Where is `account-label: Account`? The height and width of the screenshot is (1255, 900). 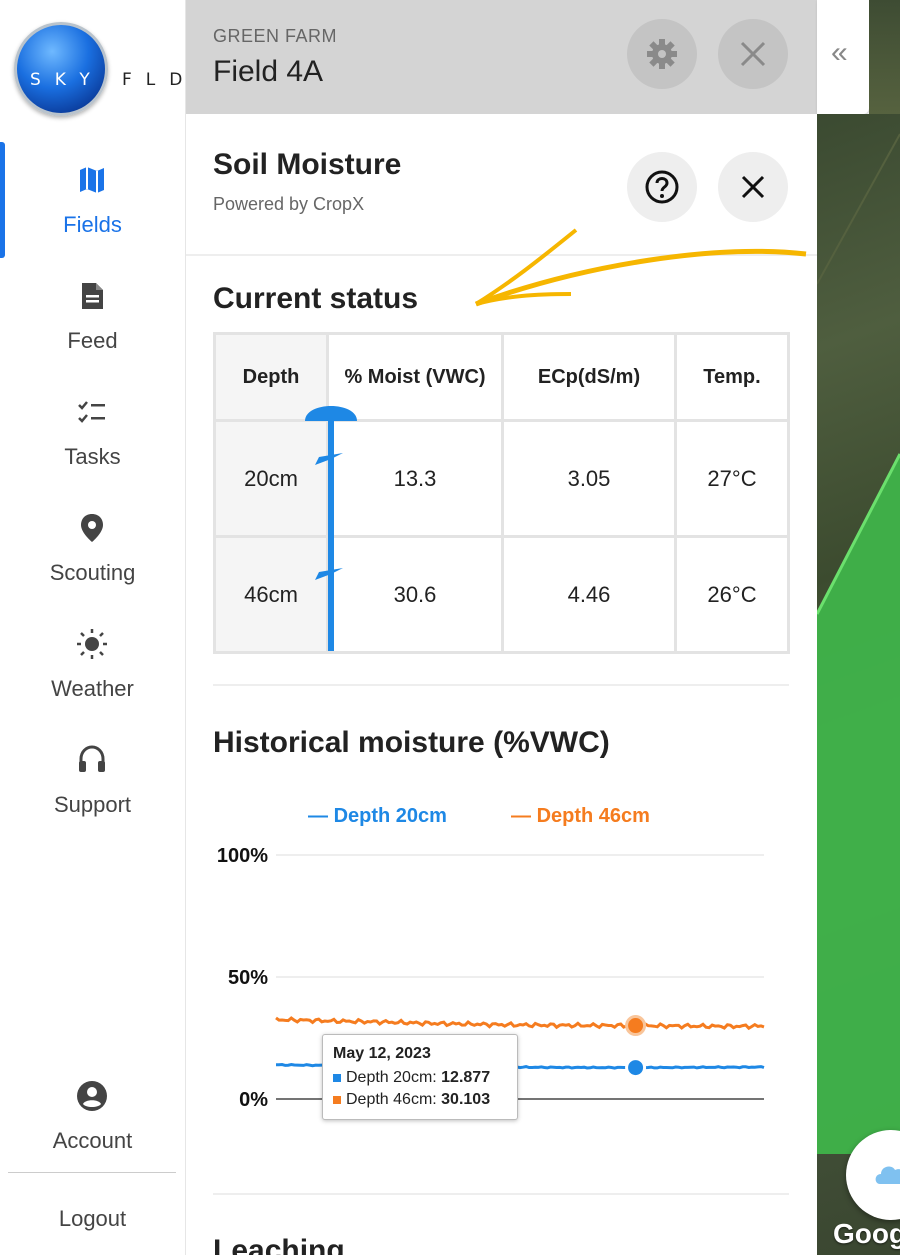
account-label: Account is located at coordinates (92, 1140).